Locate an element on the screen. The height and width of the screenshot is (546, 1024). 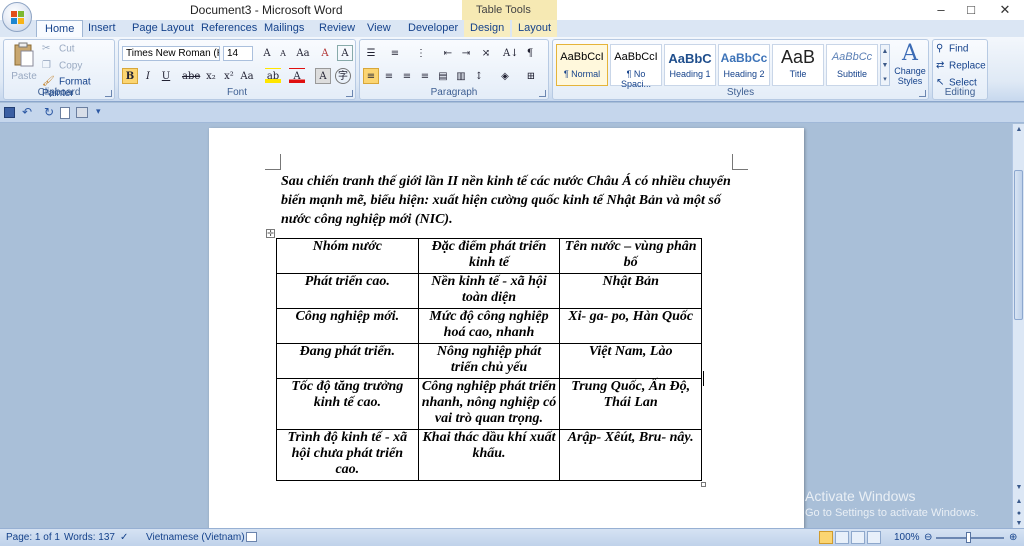
tab-view: View is located at coordinates (379, 28).